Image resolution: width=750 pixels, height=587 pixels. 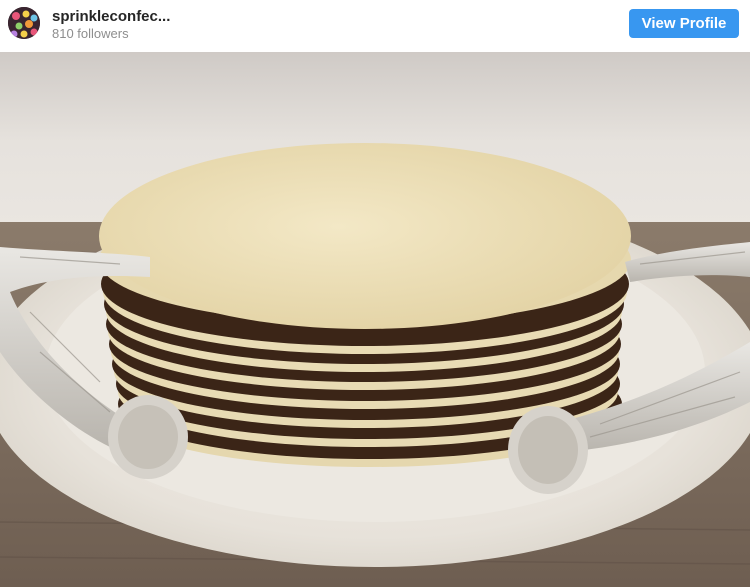 What do you see at coordinates (90, 33) in the screenshot?
I see `follower-count: 810 followers` at bounding box center [90, 33].